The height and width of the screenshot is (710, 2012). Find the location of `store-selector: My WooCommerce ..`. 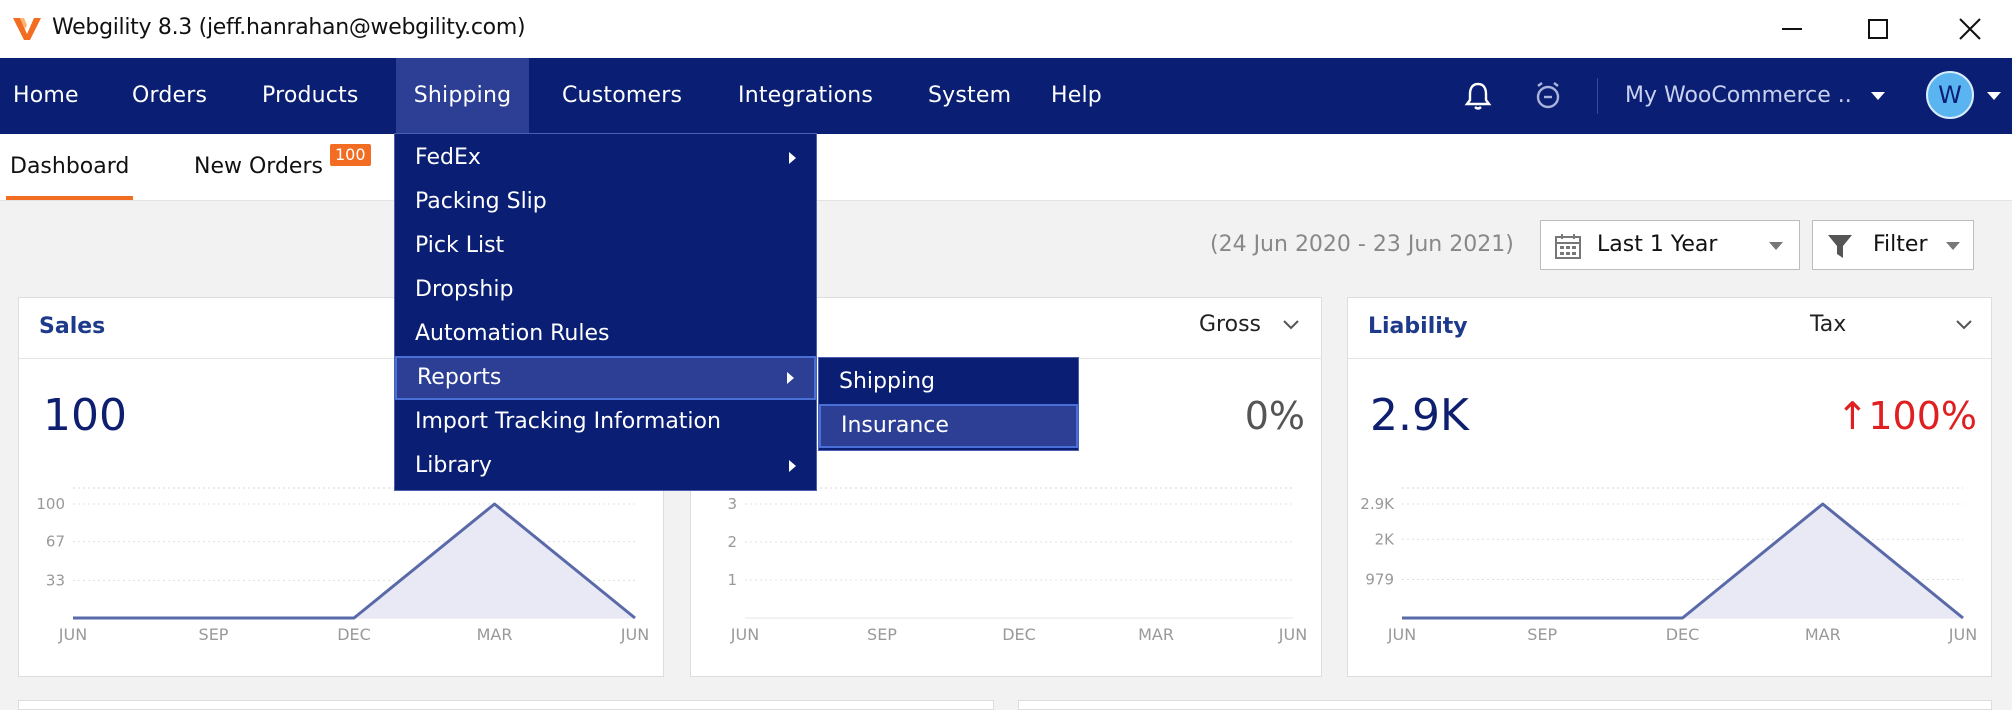

store-selector: My WooCommerce .. is located at coordinates (1738, 96).